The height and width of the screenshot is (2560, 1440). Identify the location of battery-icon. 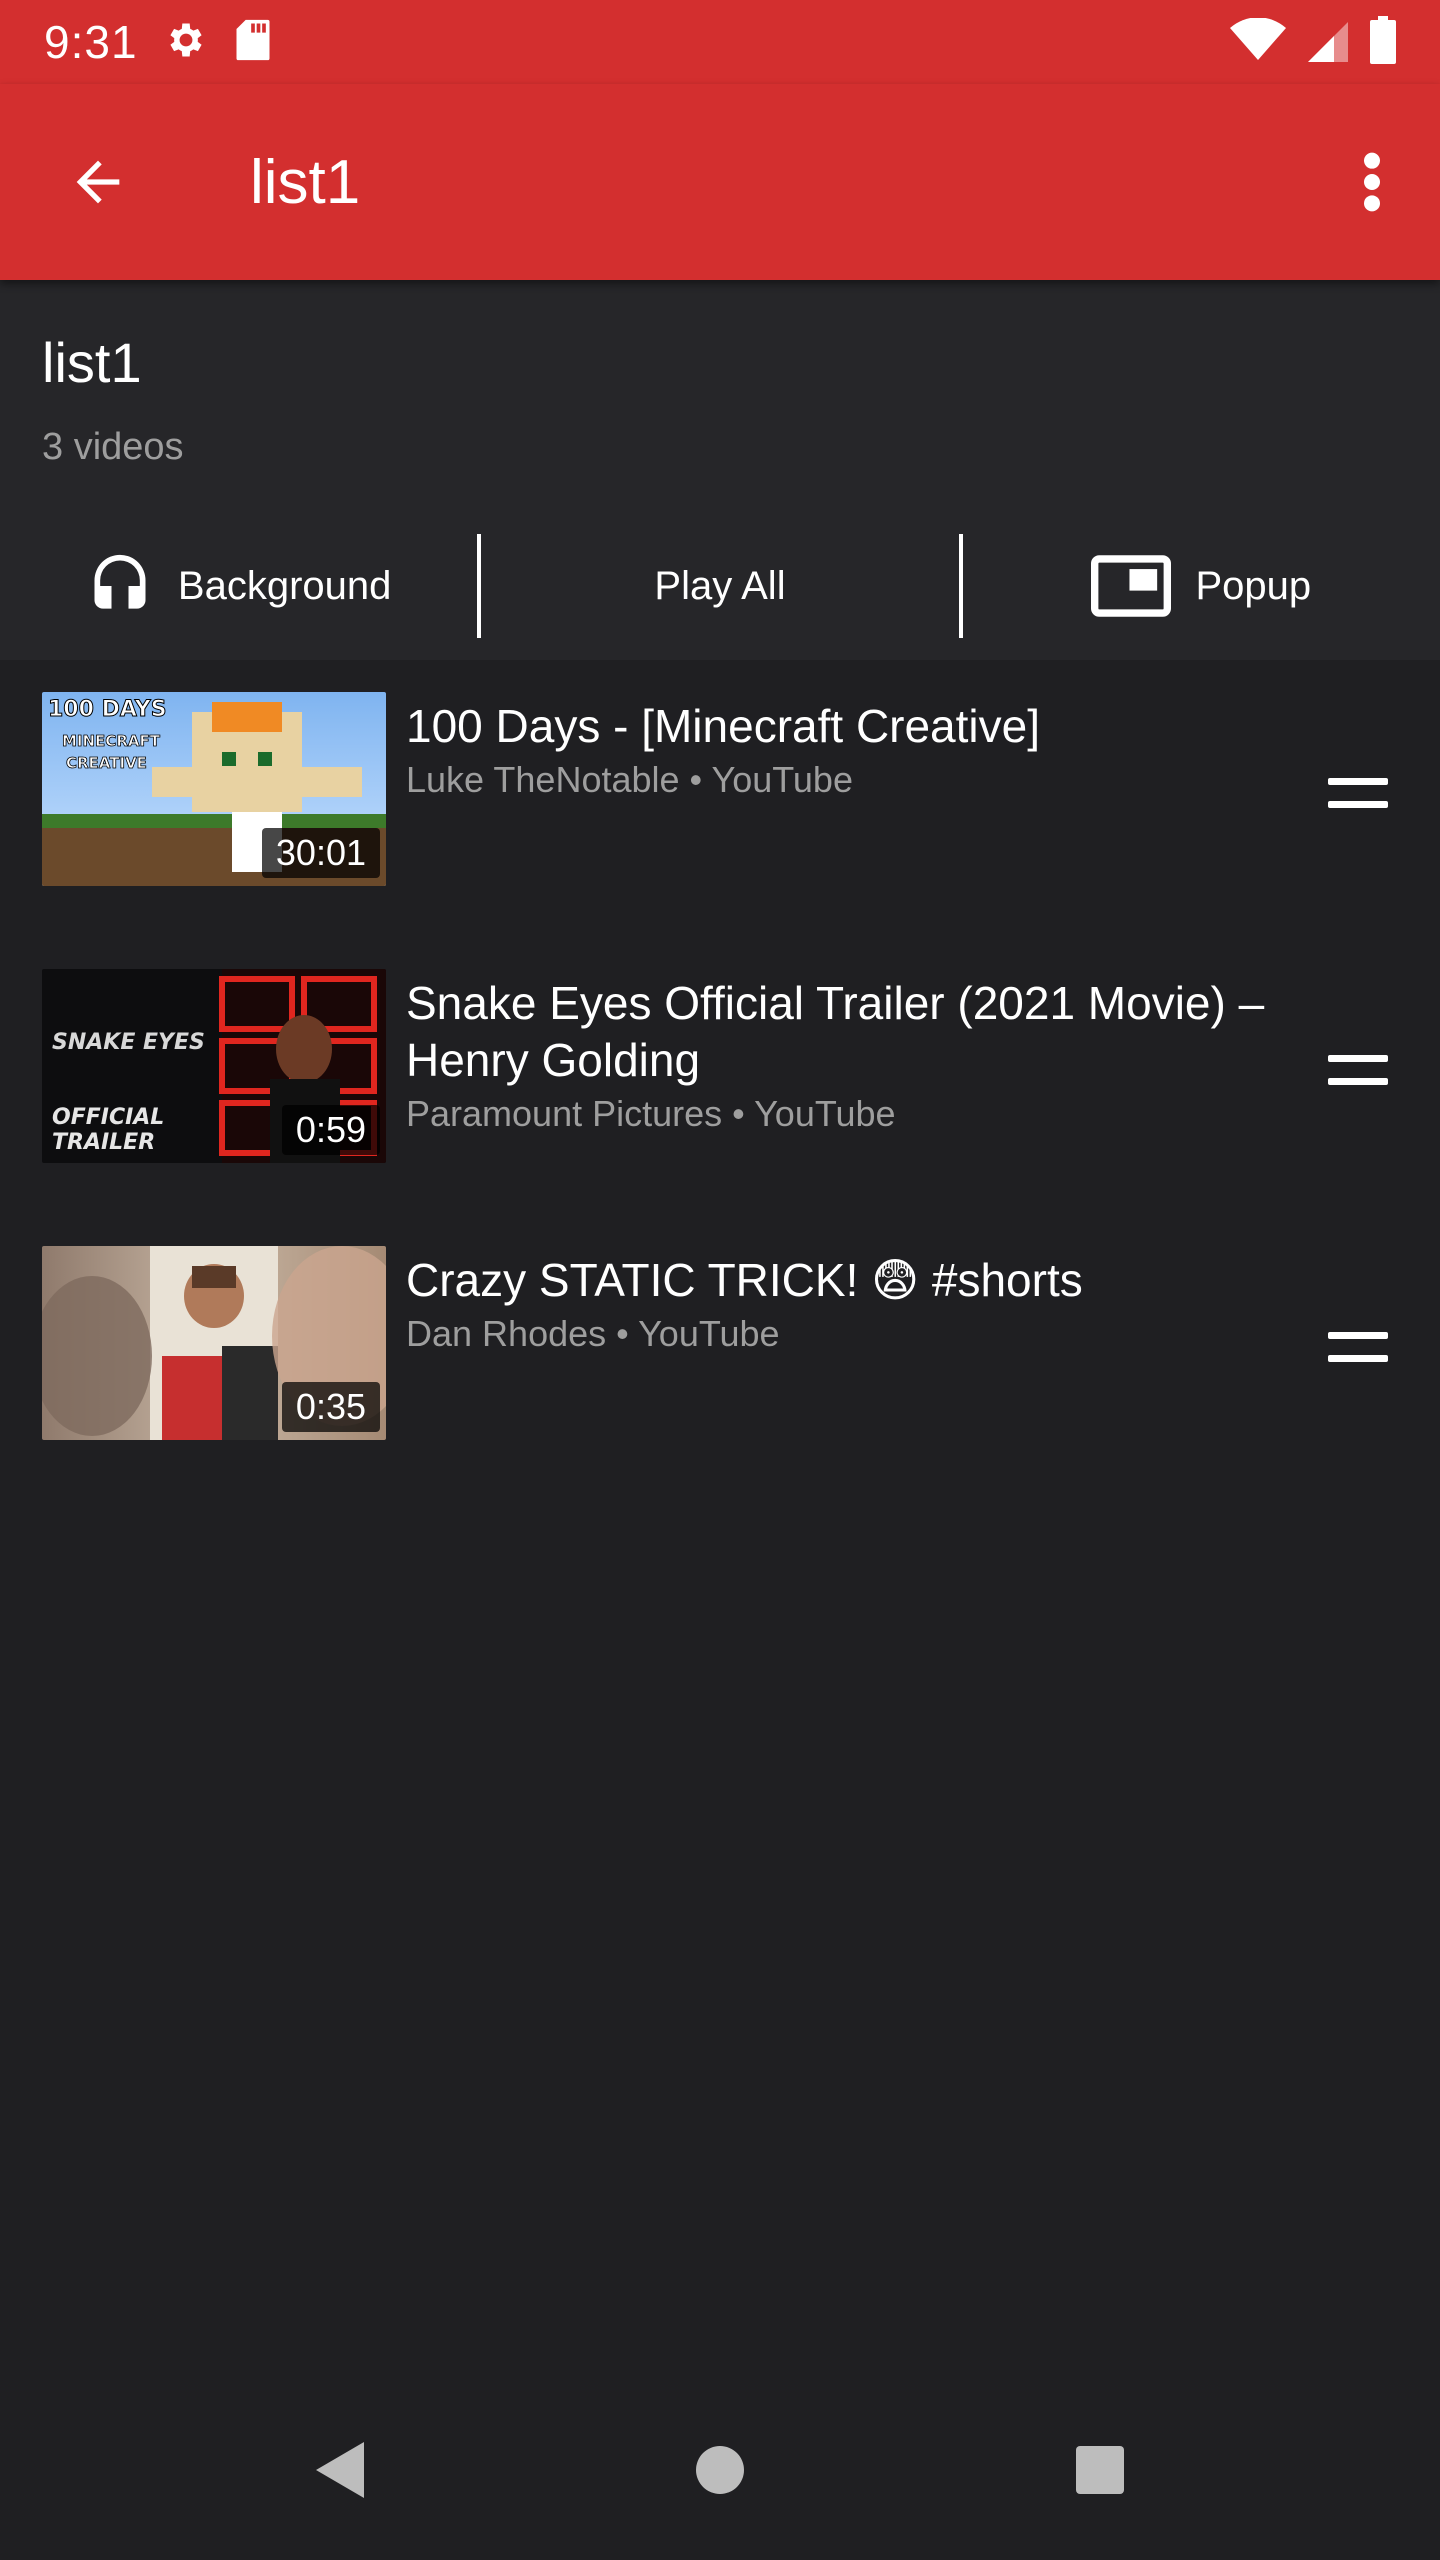
(1383, 42).